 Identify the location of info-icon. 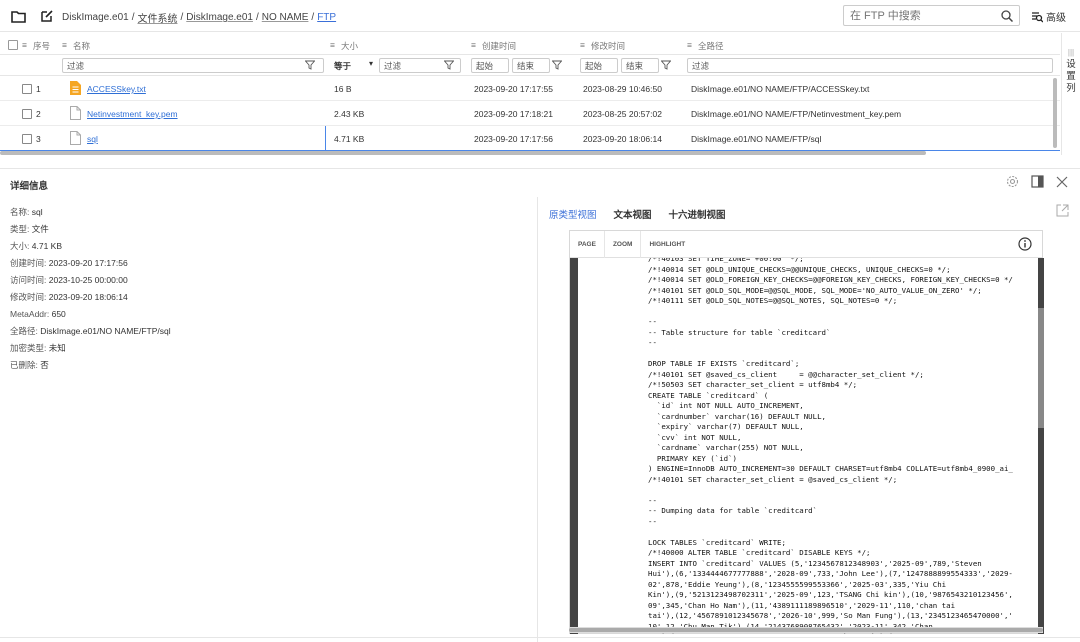
(1025, 244).